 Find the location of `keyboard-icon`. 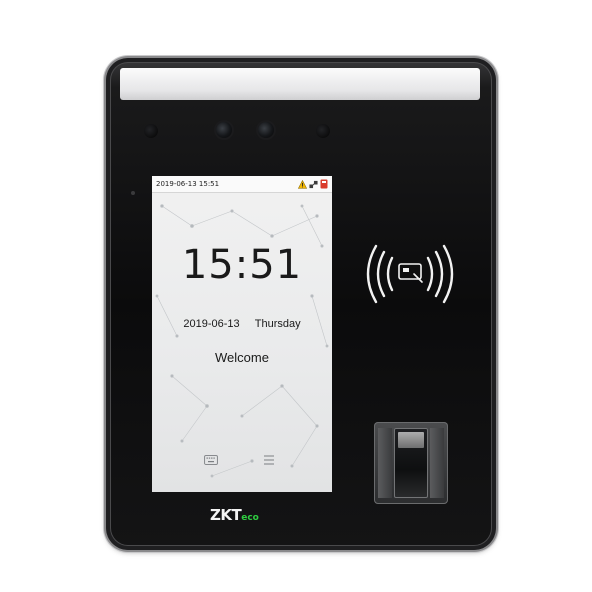

keyboard-icon is located at coordinates (211, 460).